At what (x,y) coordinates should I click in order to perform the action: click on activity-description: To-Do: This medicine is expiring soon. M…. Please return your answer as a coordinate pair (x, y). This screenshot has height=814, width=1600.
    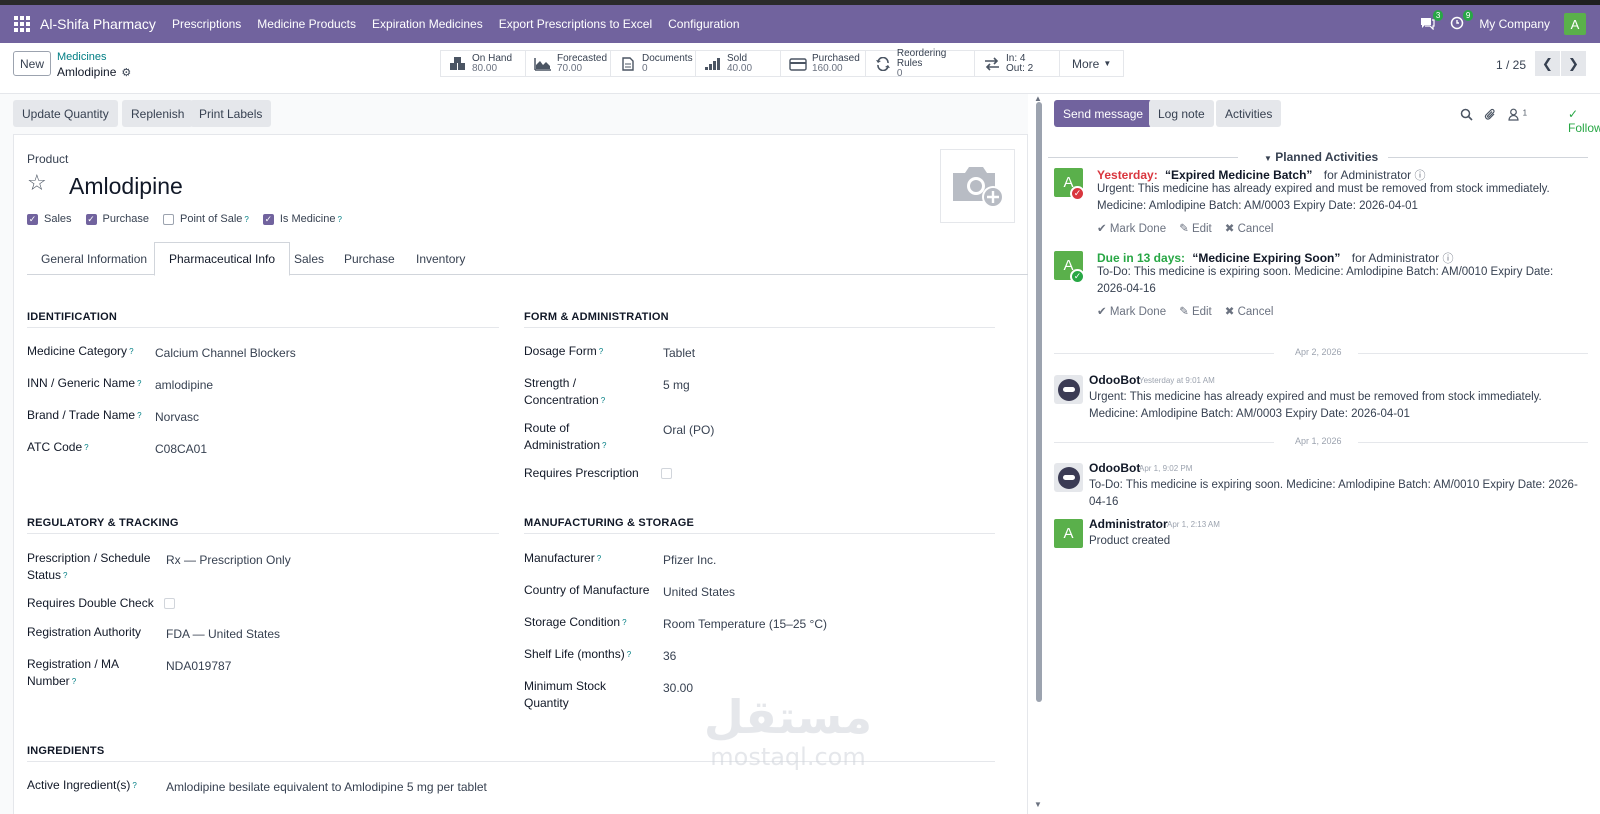
    Looking at the image, I should click on (1325, 280).